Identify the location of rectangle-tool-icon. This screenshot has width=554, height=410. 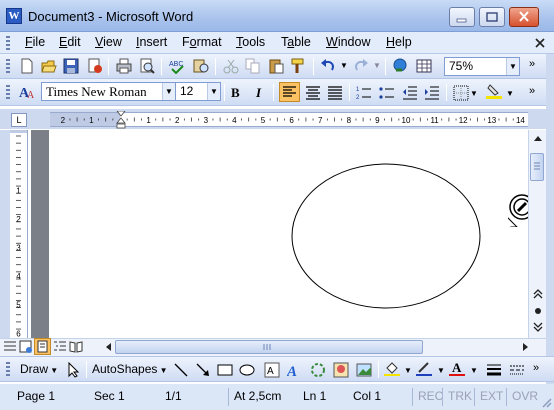
(225, 370).